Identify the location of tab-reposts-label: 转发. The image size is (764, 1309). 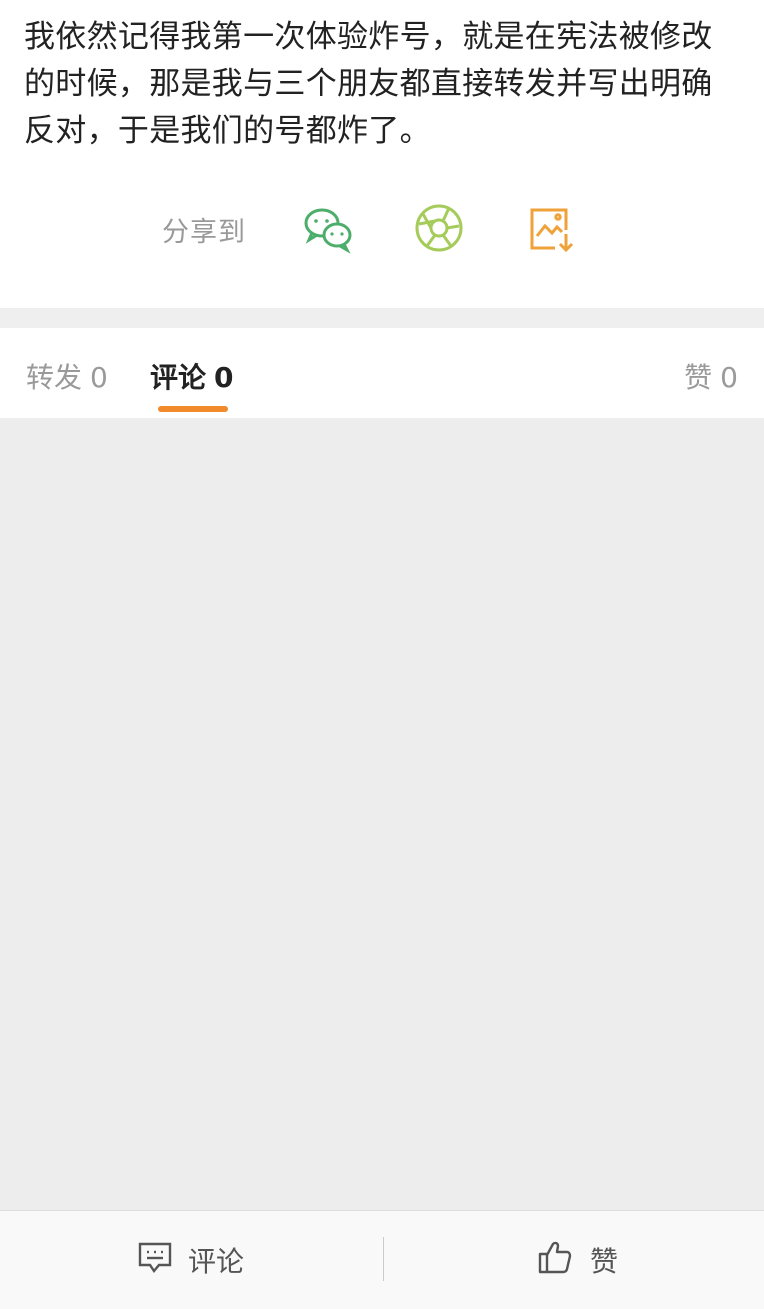
(54, 377).